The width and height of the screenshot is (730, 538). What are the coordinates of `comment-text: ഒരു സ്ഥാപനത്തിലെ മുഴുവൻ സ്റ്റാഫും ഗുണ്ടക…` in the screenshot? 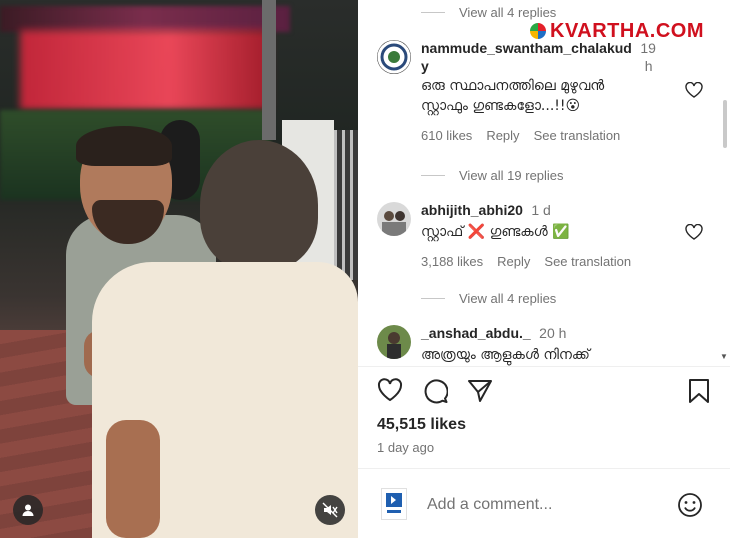 It's located at (513, 96).